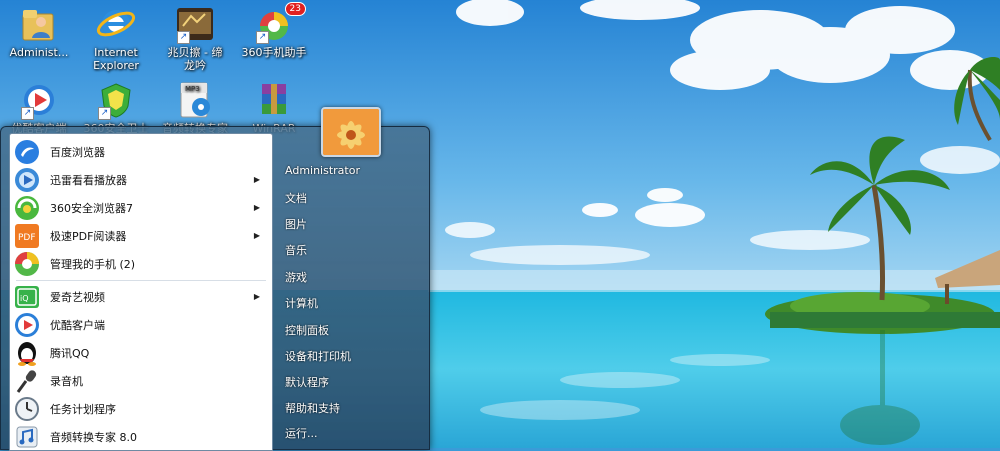  Describe the element at coordinates (27, 208) in the screenshot. I see `360-browser-icon` at that location.